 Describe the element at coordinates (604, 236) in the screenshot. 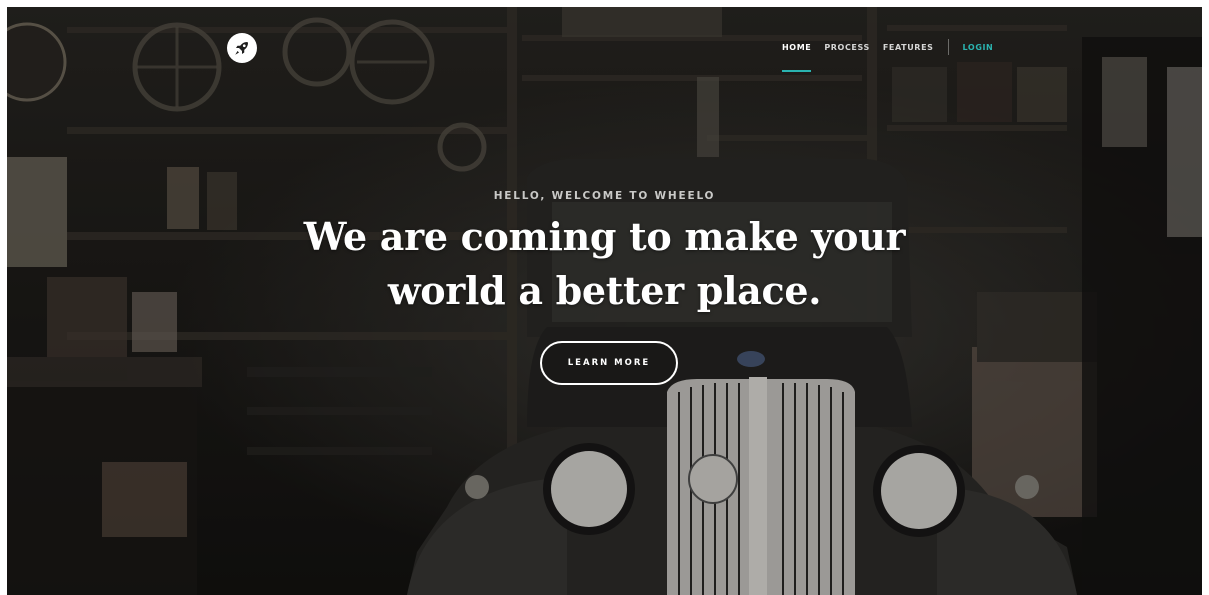

I see `hero-headline-line-1: We are coming to make your` at that location.